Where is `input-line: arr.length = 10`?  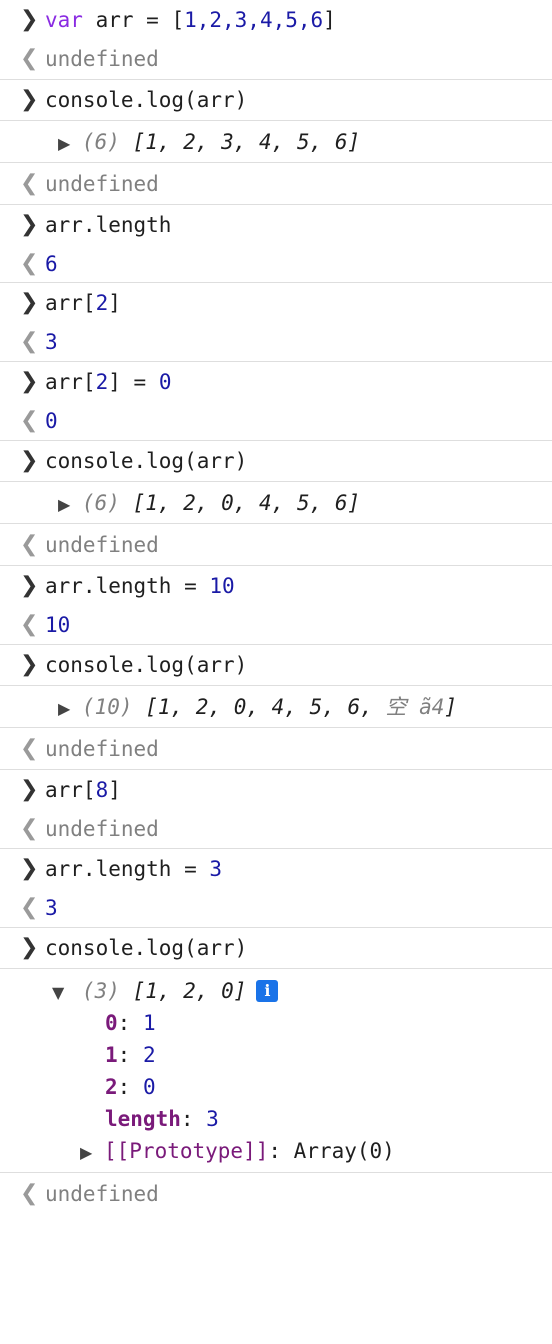 input-line: arr.length = 10 is located at coordinates (140, 586).